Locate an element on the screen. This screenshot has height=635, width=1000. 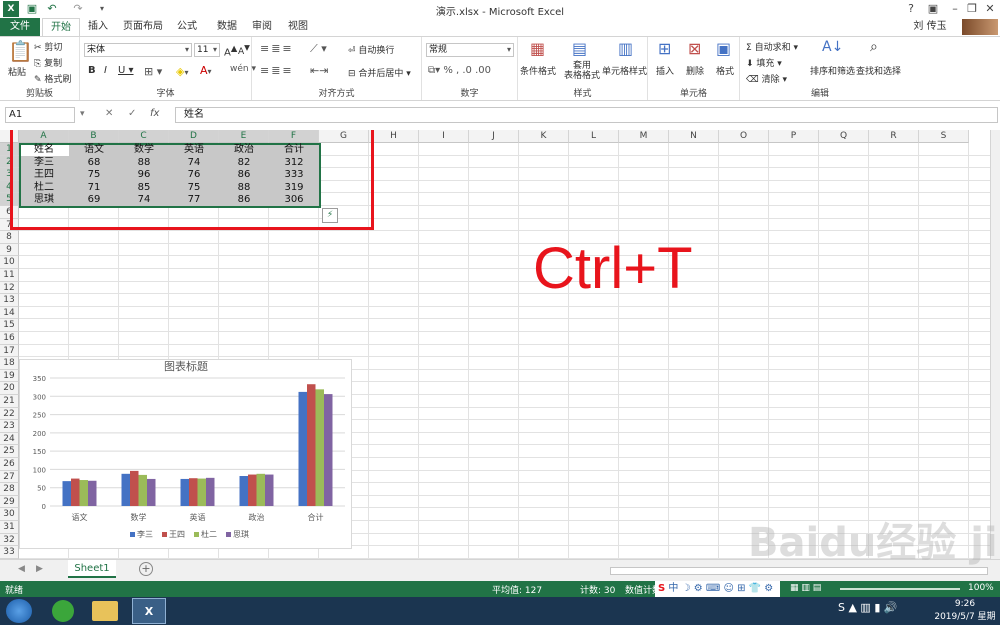
insert-cells-icon: ⊞ is located at coordinates (664, 48).